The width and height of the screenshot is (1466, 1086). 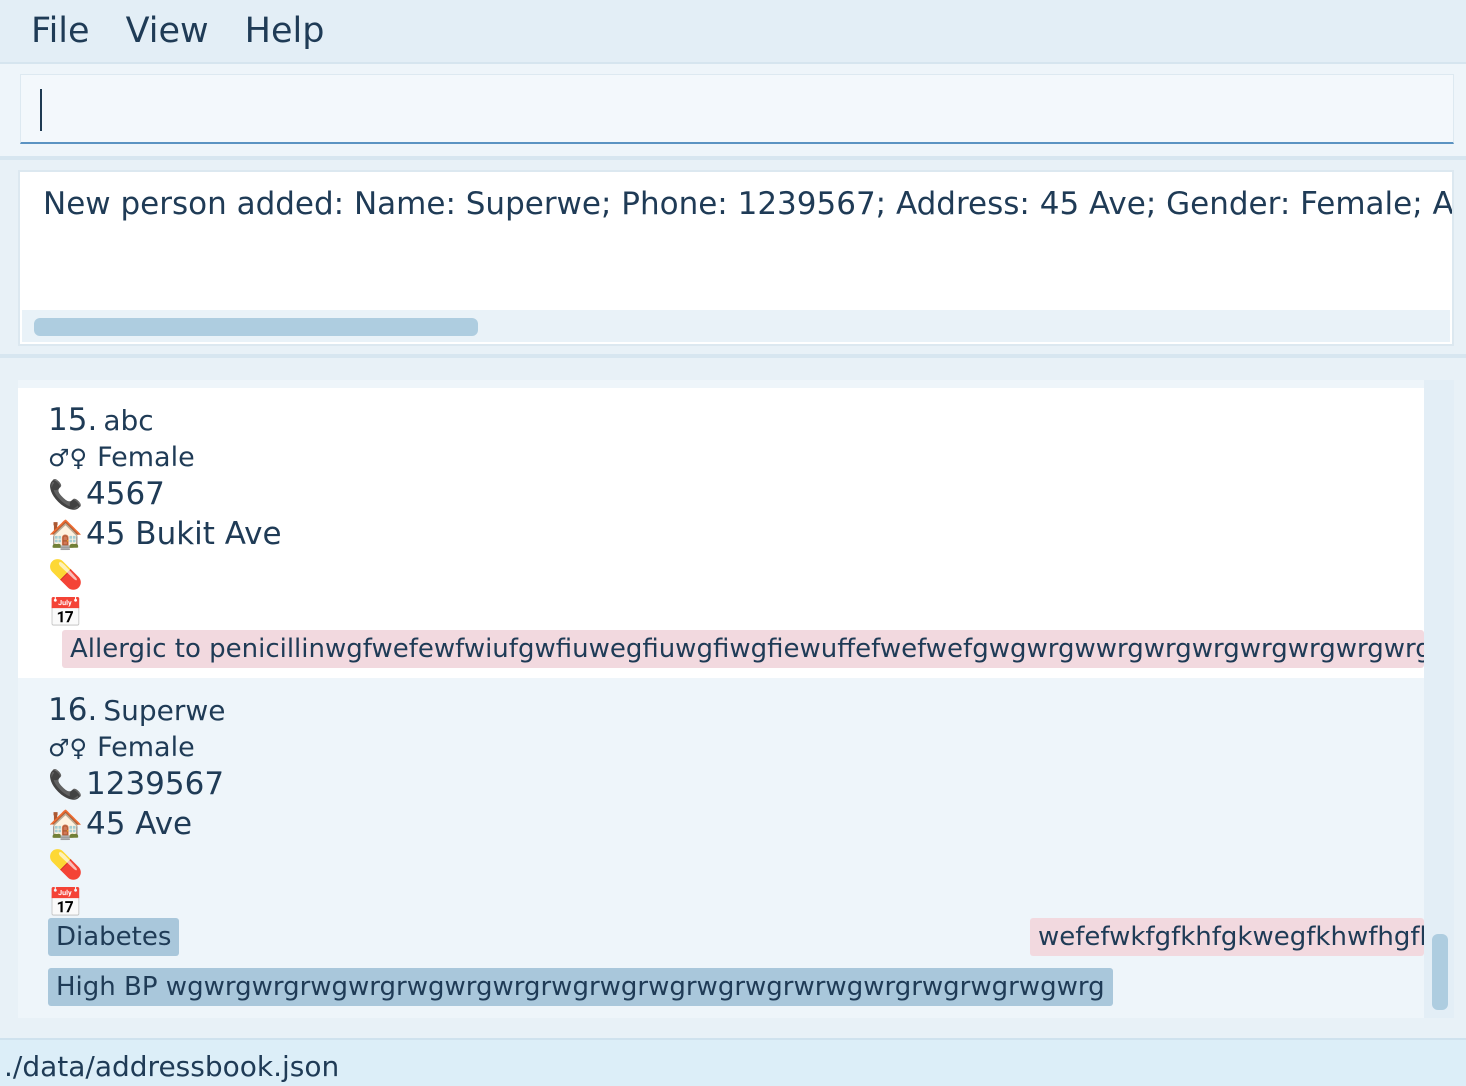 I want to click on command-box, so click(x=733, y=110).